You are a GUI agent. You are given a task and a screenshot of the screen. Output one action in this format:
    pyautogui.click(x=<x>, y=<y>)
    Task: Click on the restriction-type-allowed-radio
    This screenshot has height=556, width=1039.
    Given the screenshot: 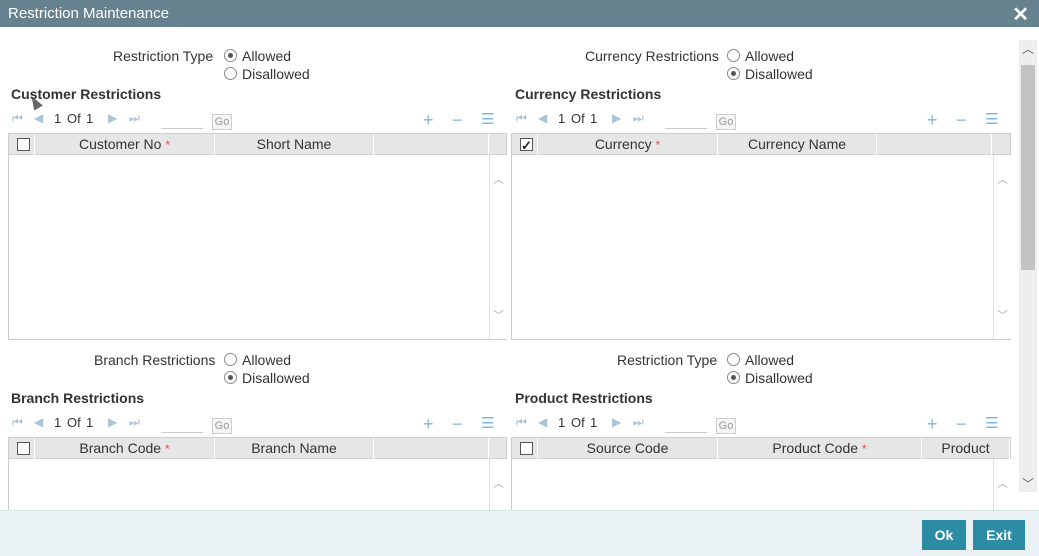 What is the action you would take?
    pyautogui.click(x=230, y=55)
    